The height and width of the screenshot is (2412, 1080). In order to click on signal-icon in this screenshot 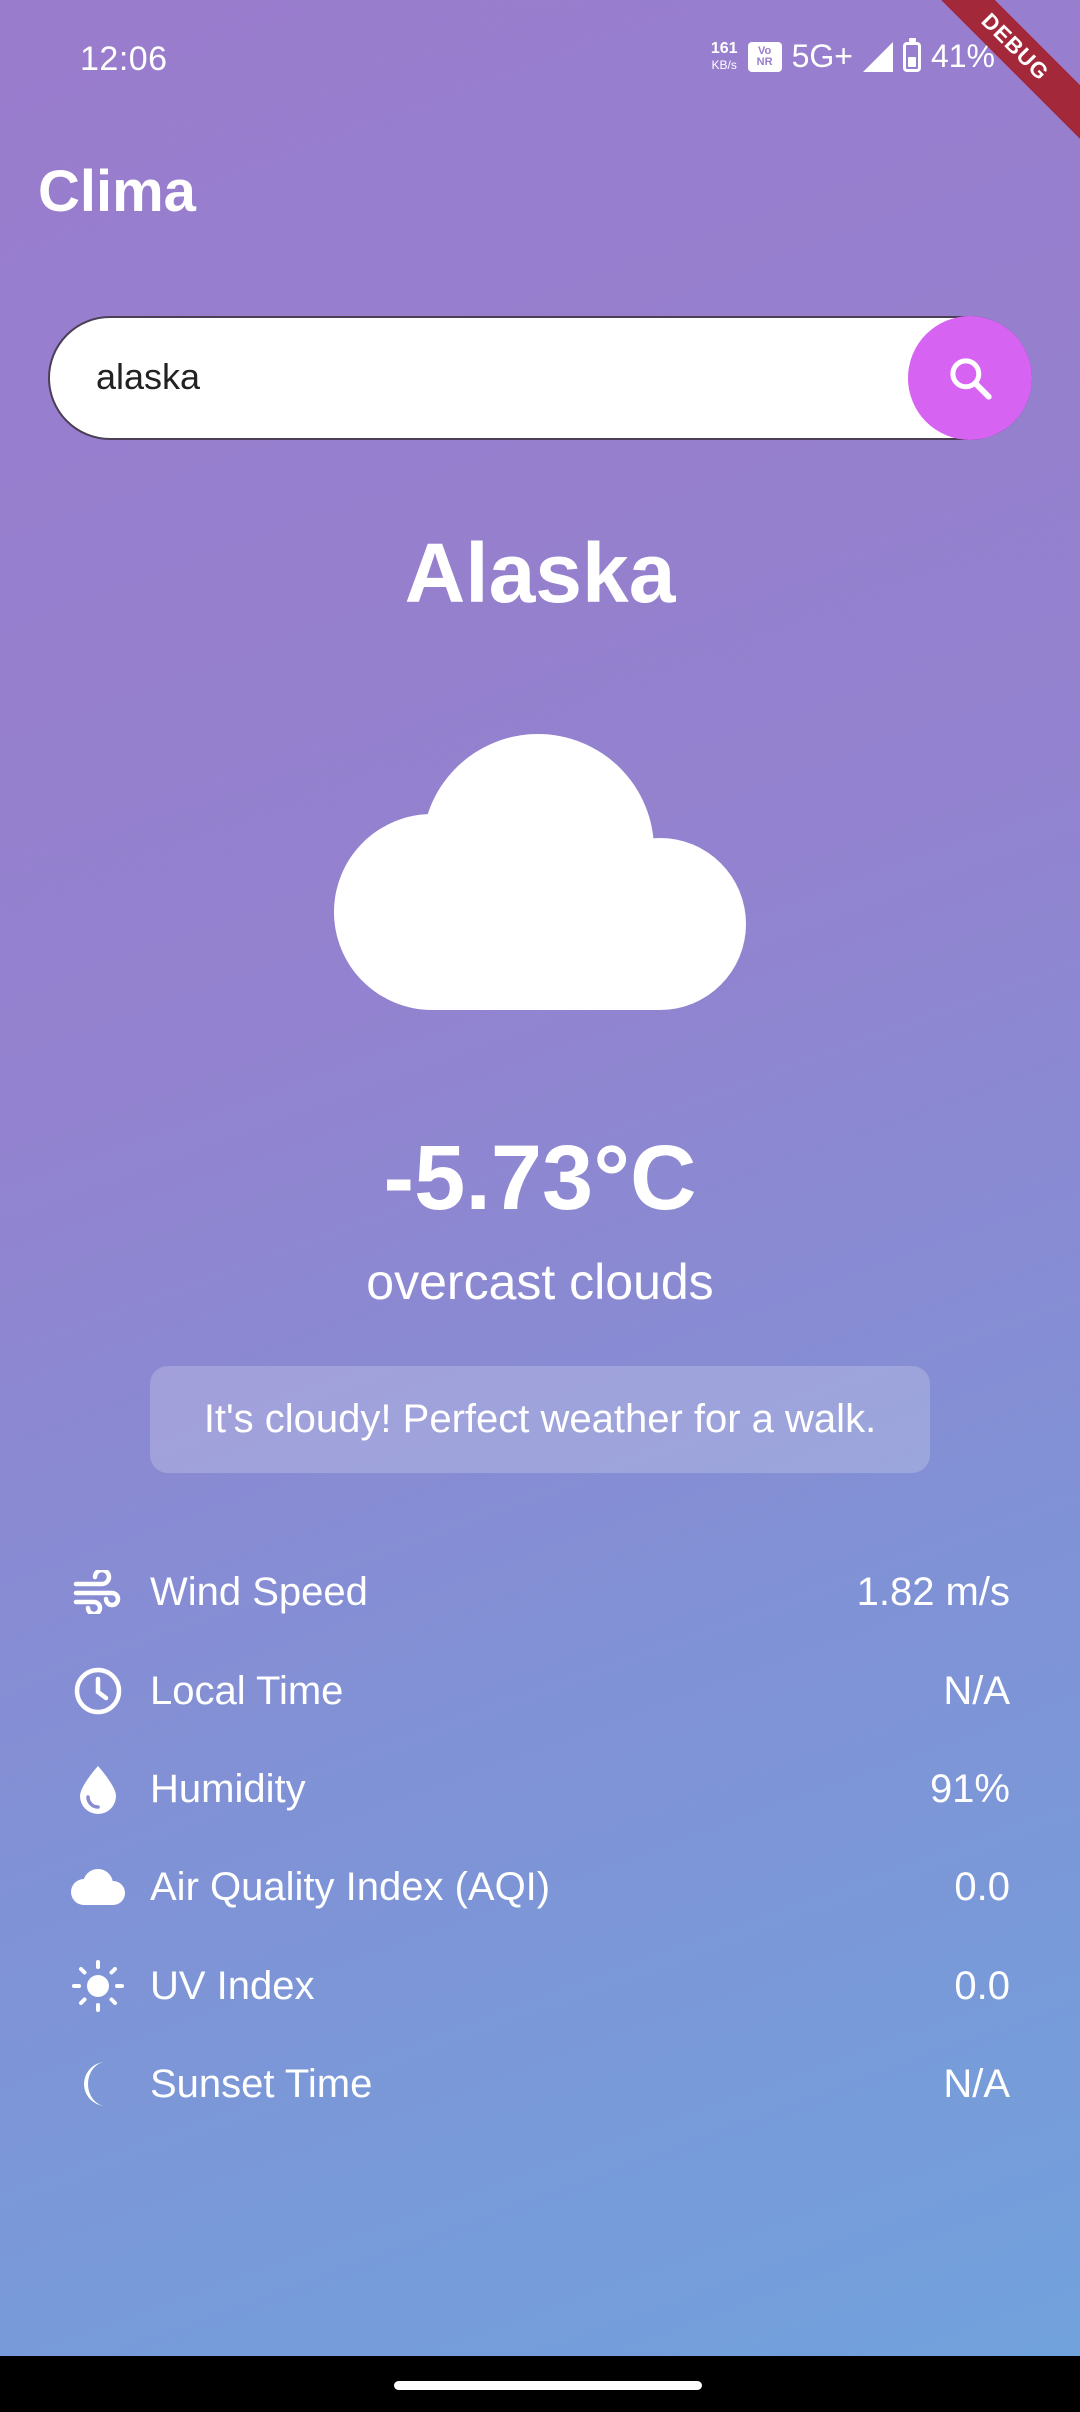, I will do `click(877, 56)`.